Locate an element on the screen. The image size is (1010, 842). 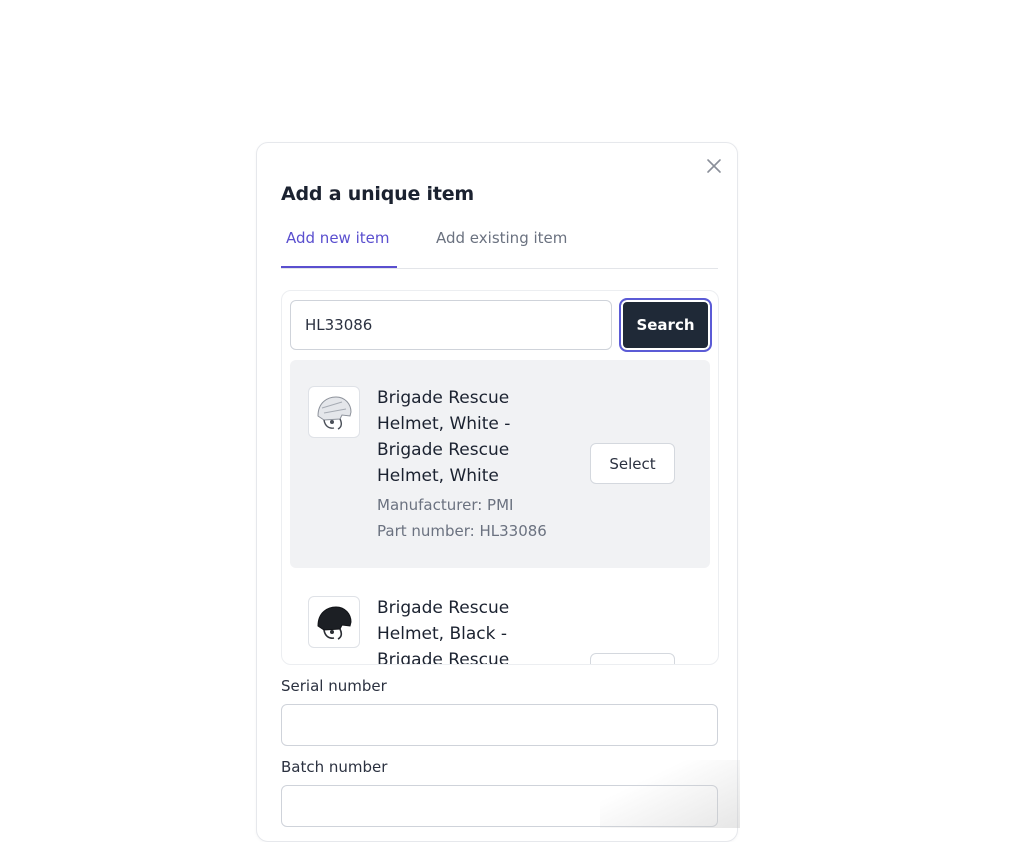
tab-add-new-item: Add new item is located at coordinates (337, 249).